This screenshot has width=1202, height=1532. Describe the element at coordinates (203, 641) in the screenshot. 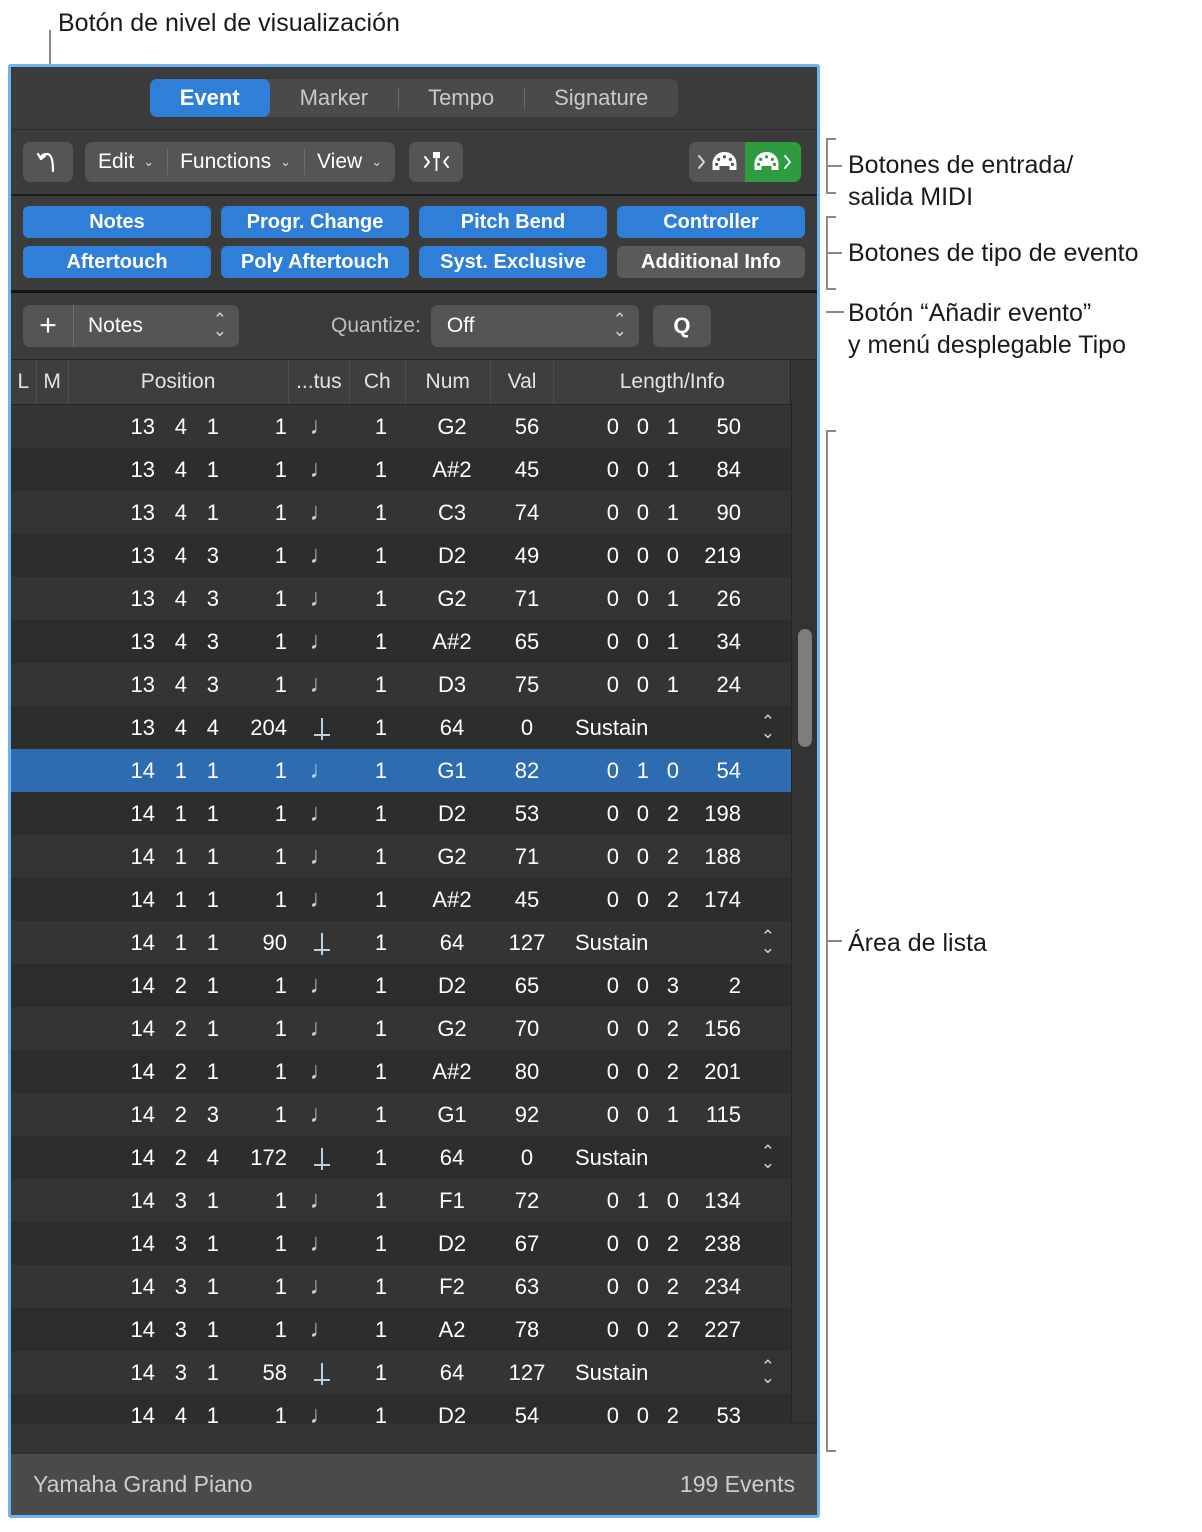

I see `position-field-3: 3` at that location.